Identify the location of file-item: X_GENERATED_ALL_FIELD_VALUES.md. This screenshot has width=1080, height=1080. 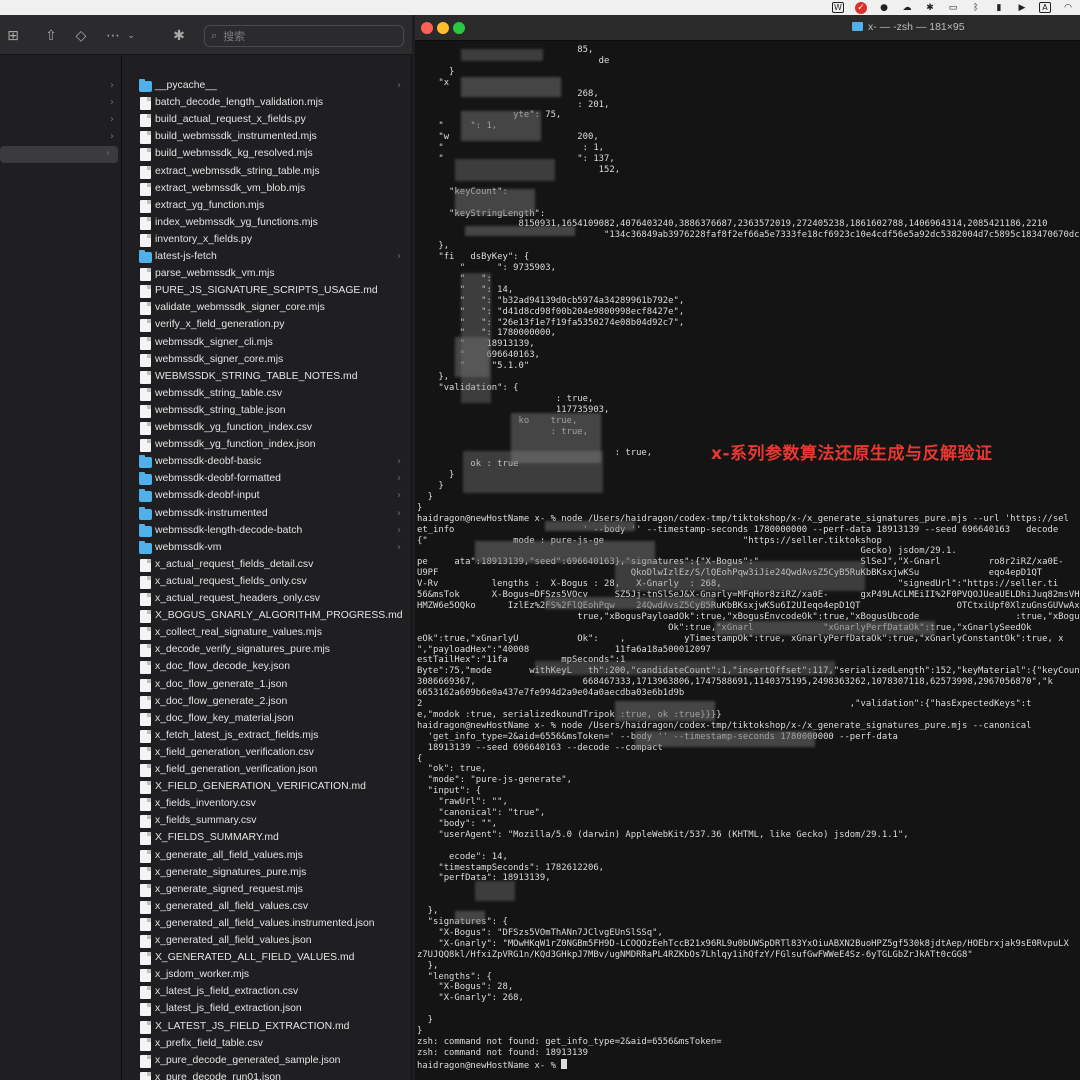
(267, 958).